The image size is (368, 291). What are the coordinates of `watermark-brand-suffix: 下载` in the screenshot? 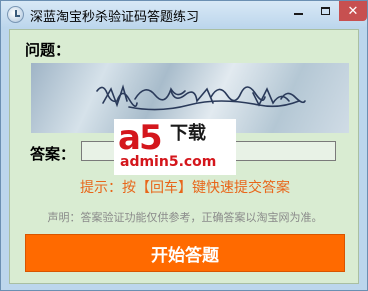 It's located at (188, 133).